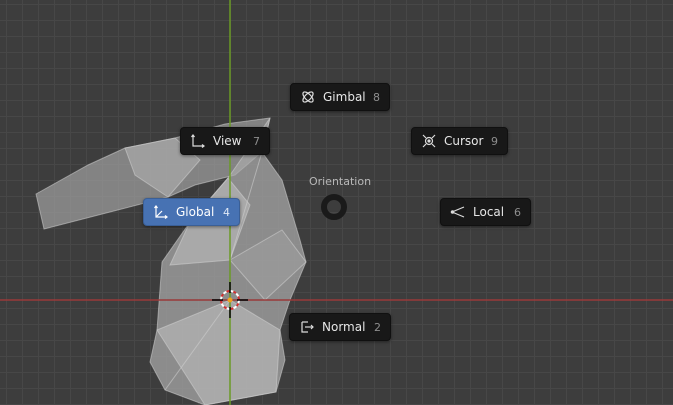  Describe the element at coordinates (340, 181) in the screenshot. I see `pie-menu-title: Orientation` at that location.